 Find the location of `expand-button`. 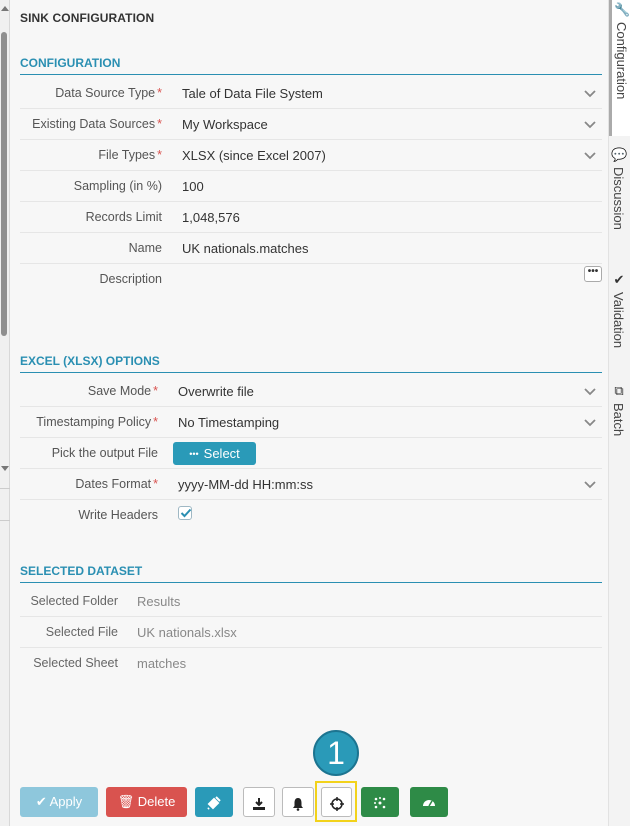

expand-button is located at coordinates (380, 802).